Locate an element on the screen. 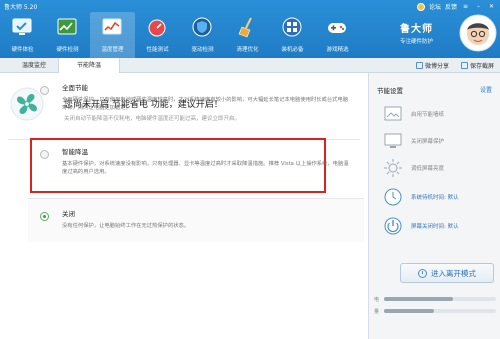 The image size is (500, 339). radio-full-saving is located at coordinates (44, 90).